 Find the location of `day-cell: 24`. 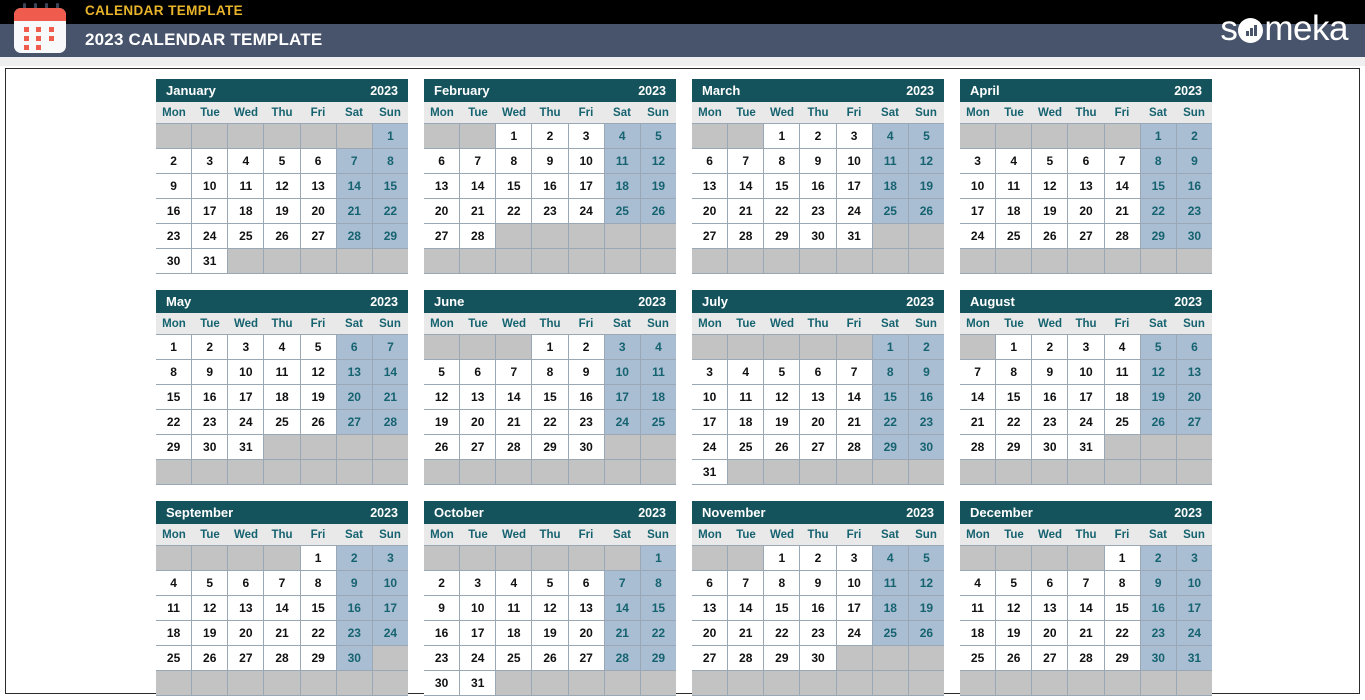

day-cell: 24 is located at coordinates (390, 633).